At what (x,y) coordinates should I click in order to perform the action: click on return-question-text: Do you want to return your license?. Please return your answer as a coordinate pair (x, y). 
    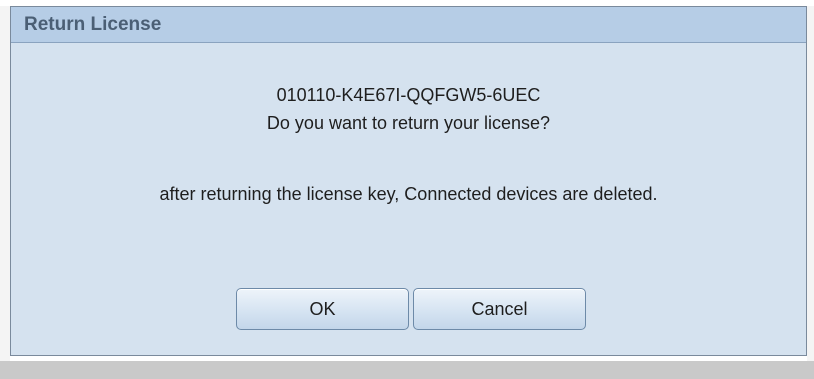
    Looking at the image, I should click on (408, 123).